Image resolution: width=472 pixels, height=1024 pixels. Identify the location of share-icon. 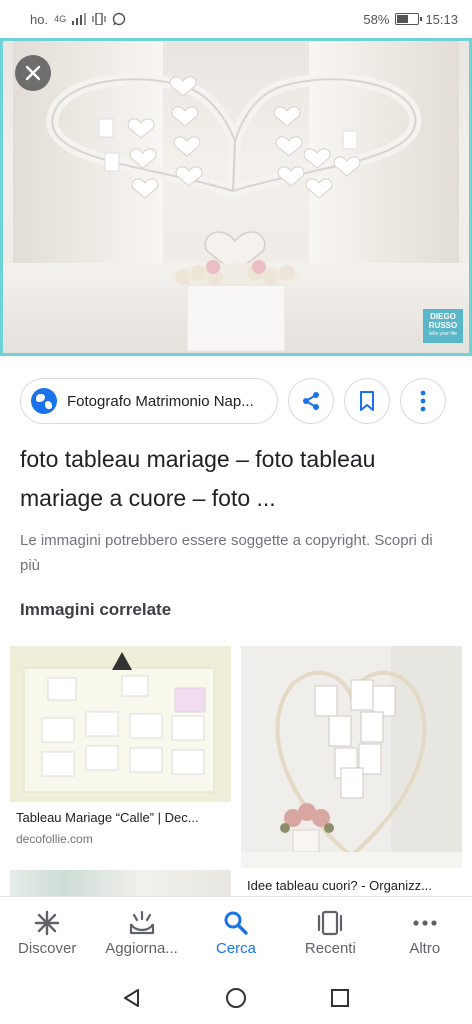
(311, 401).